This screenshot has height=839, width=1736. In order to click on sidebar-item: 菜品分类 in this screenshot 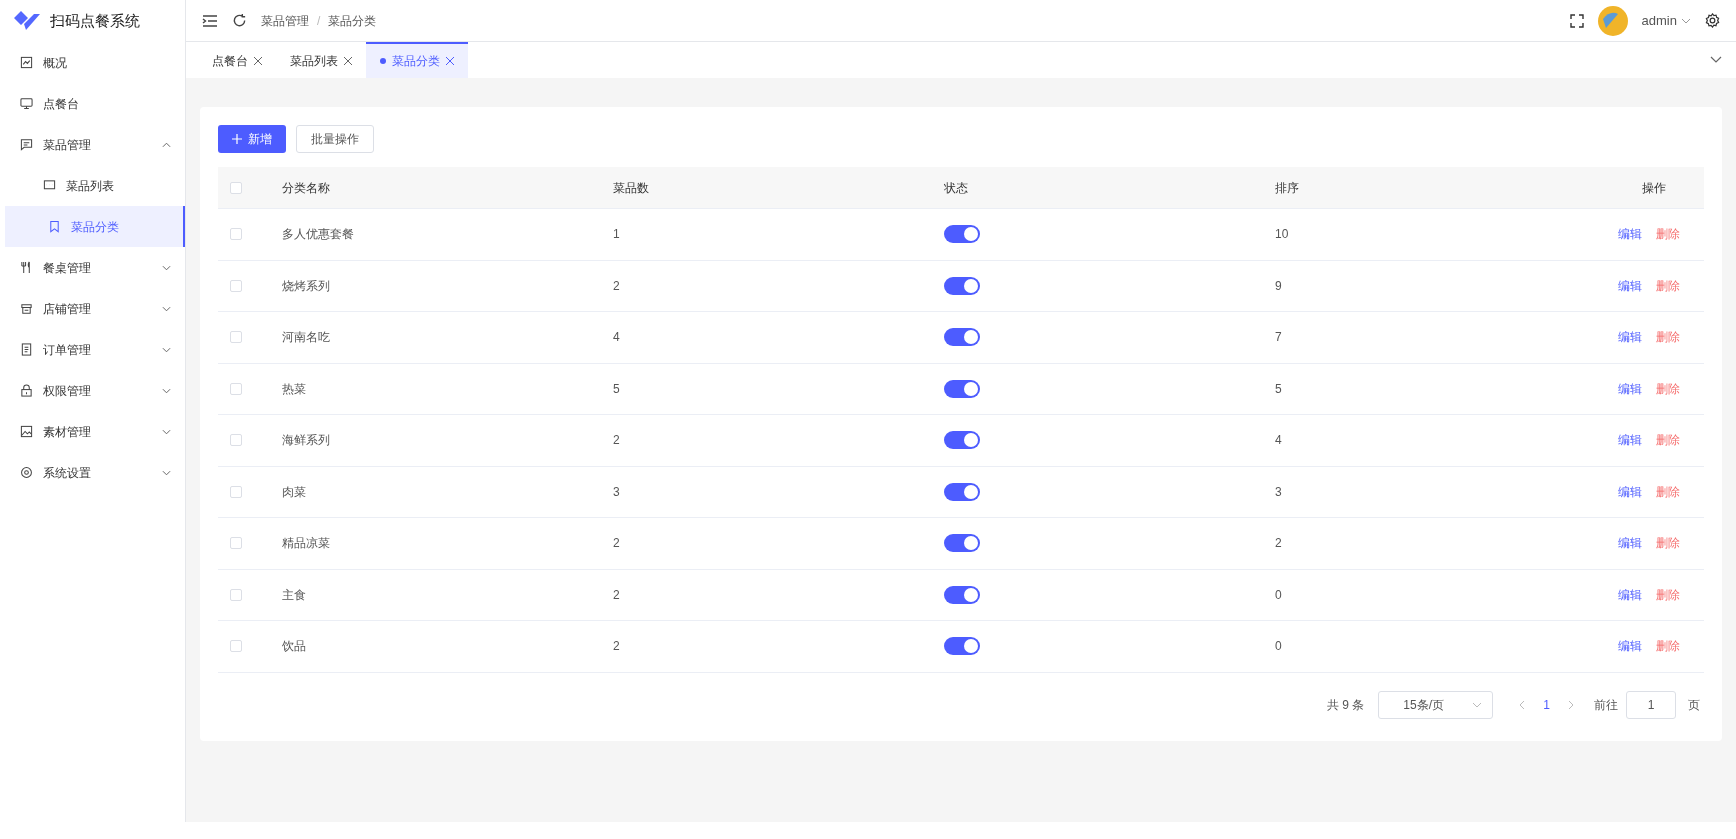, I will do `click(95, 226)`.